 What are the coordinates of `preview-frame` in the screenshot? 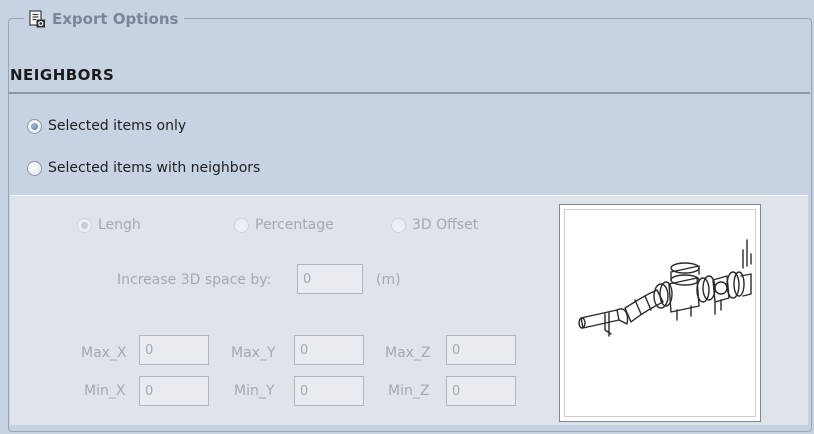 It's located at (660, 313).